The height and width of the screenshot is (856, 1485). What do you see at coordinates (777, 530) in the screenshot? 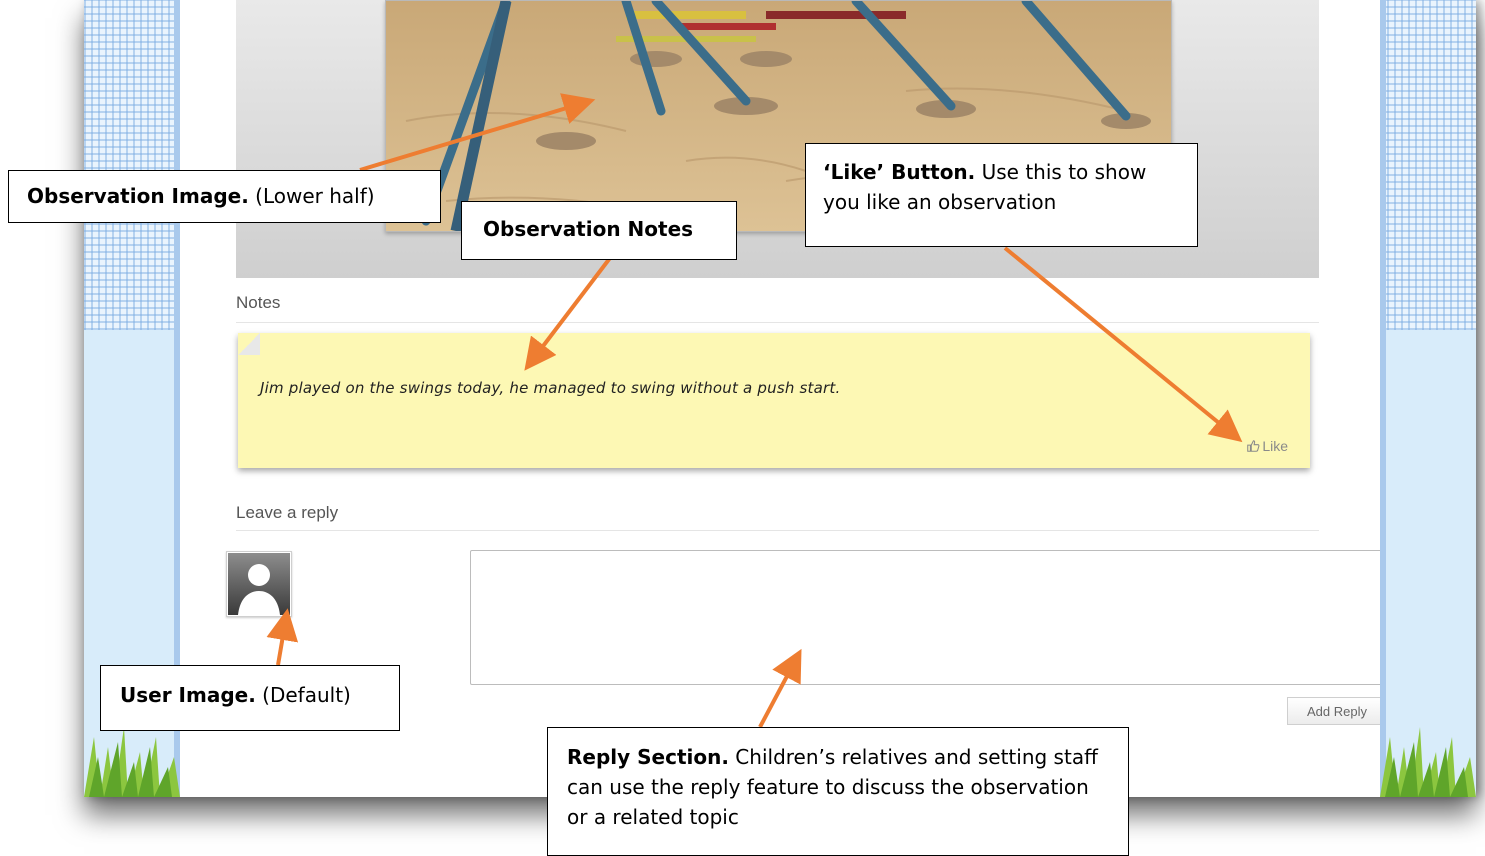
I see `reply-divider` at bounding box center [777, 530].